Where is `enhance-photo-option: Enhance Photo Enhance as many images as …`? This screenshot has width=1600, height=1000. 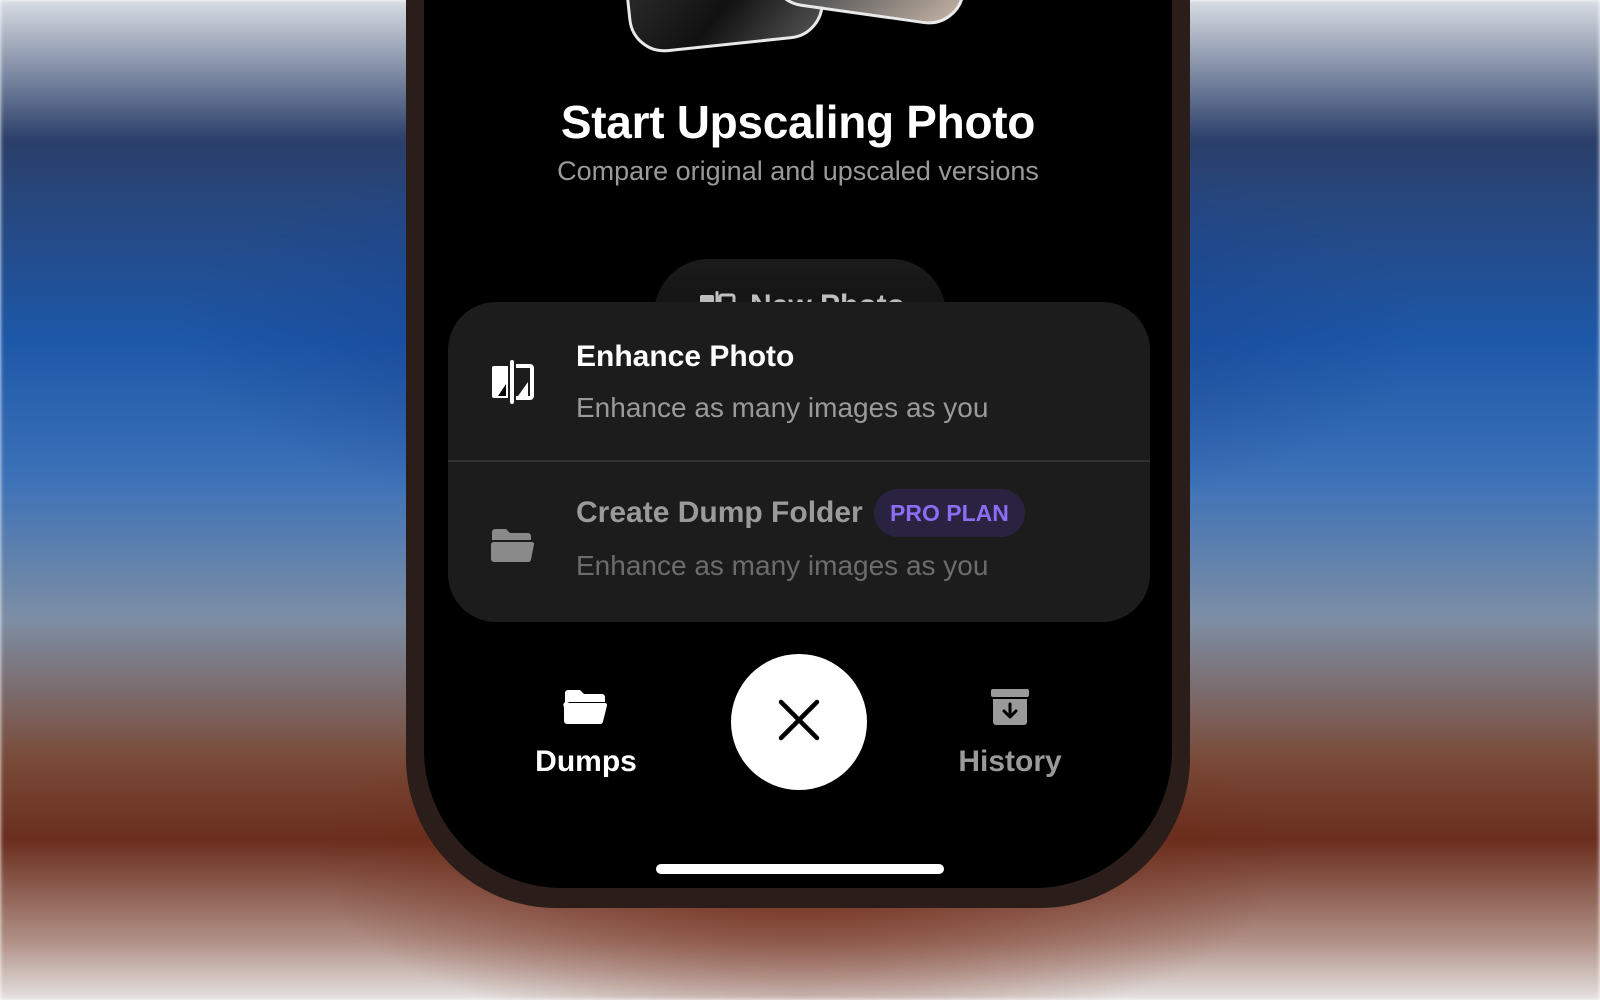 enhance-photo-option: Enhance Photo Enhance as many images as … is located at coordinates (799, 382).